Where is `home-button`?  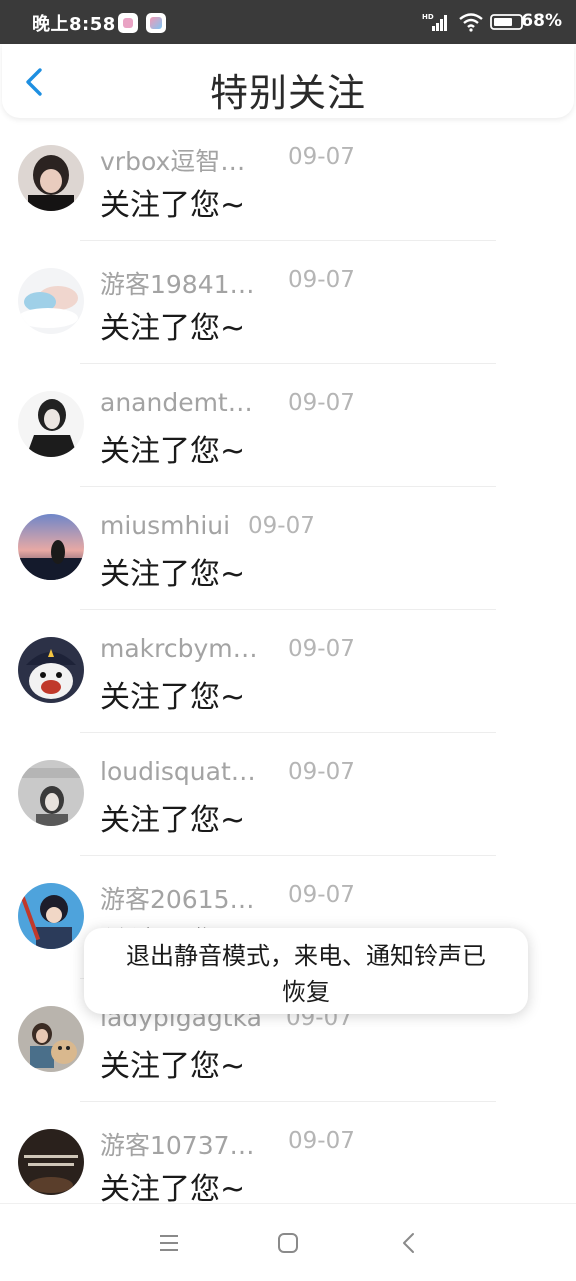
home-button is located at coordinates (288, 1243).